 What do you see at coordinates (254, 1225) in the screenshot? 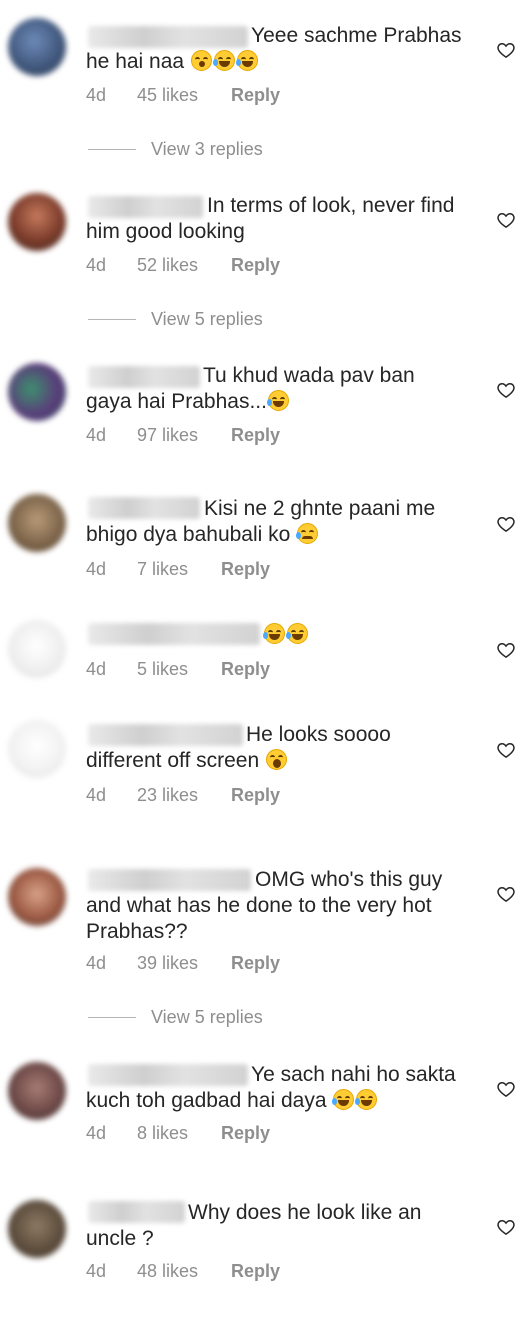
I see `comment-text: Why does he look like an uncle ?` at bounding box center [254, 1225].